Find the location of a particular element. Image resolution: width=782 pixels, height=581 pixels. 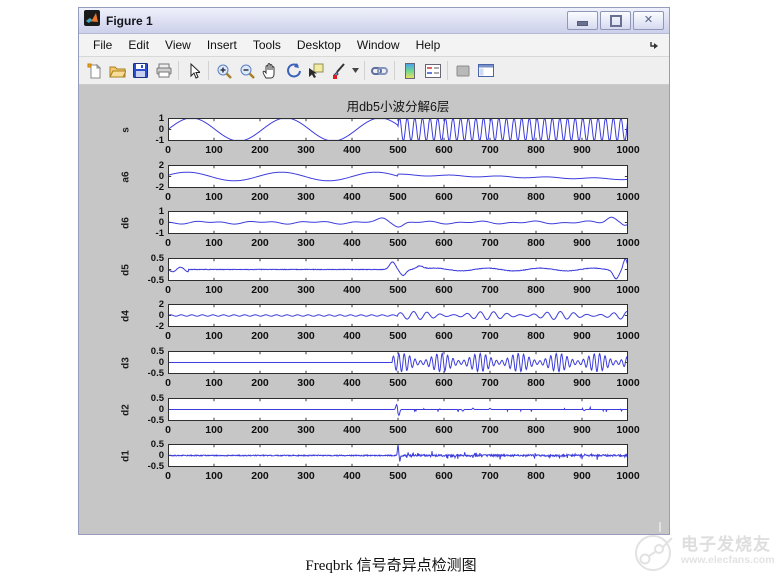

minimize-icon is located at coordinates (582, 23).